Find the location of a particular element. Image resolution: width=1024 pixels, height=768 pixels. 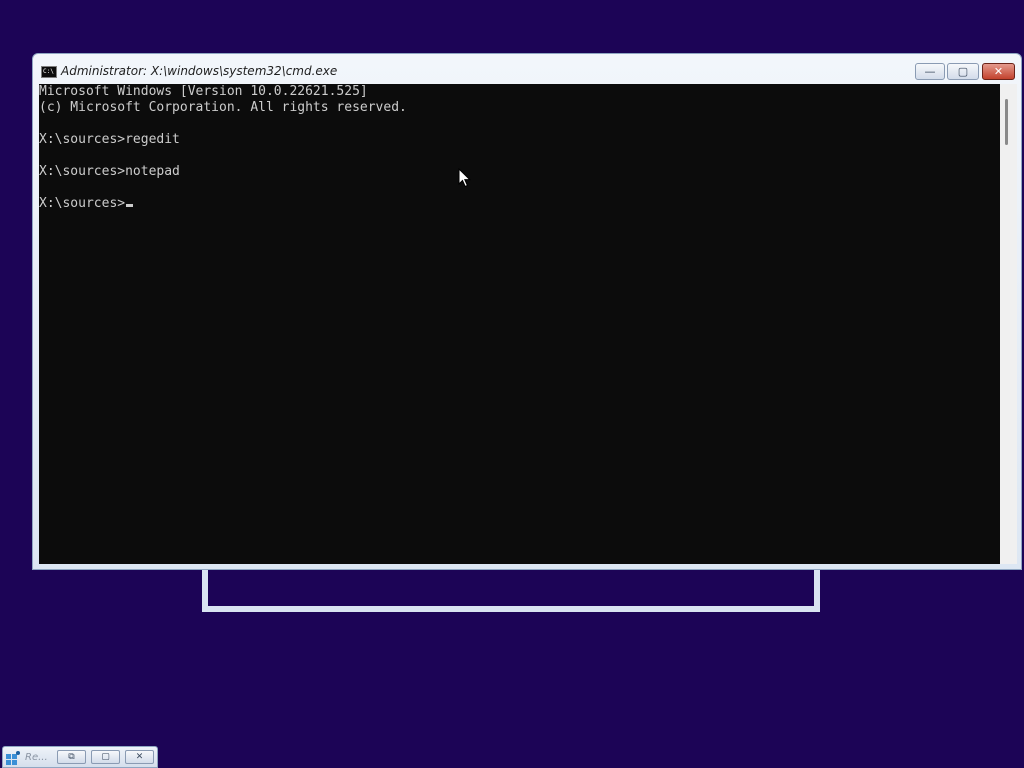

minimized-window-task: Re... ⧉ ▢ ✕ is located at coordinates (80, 757).